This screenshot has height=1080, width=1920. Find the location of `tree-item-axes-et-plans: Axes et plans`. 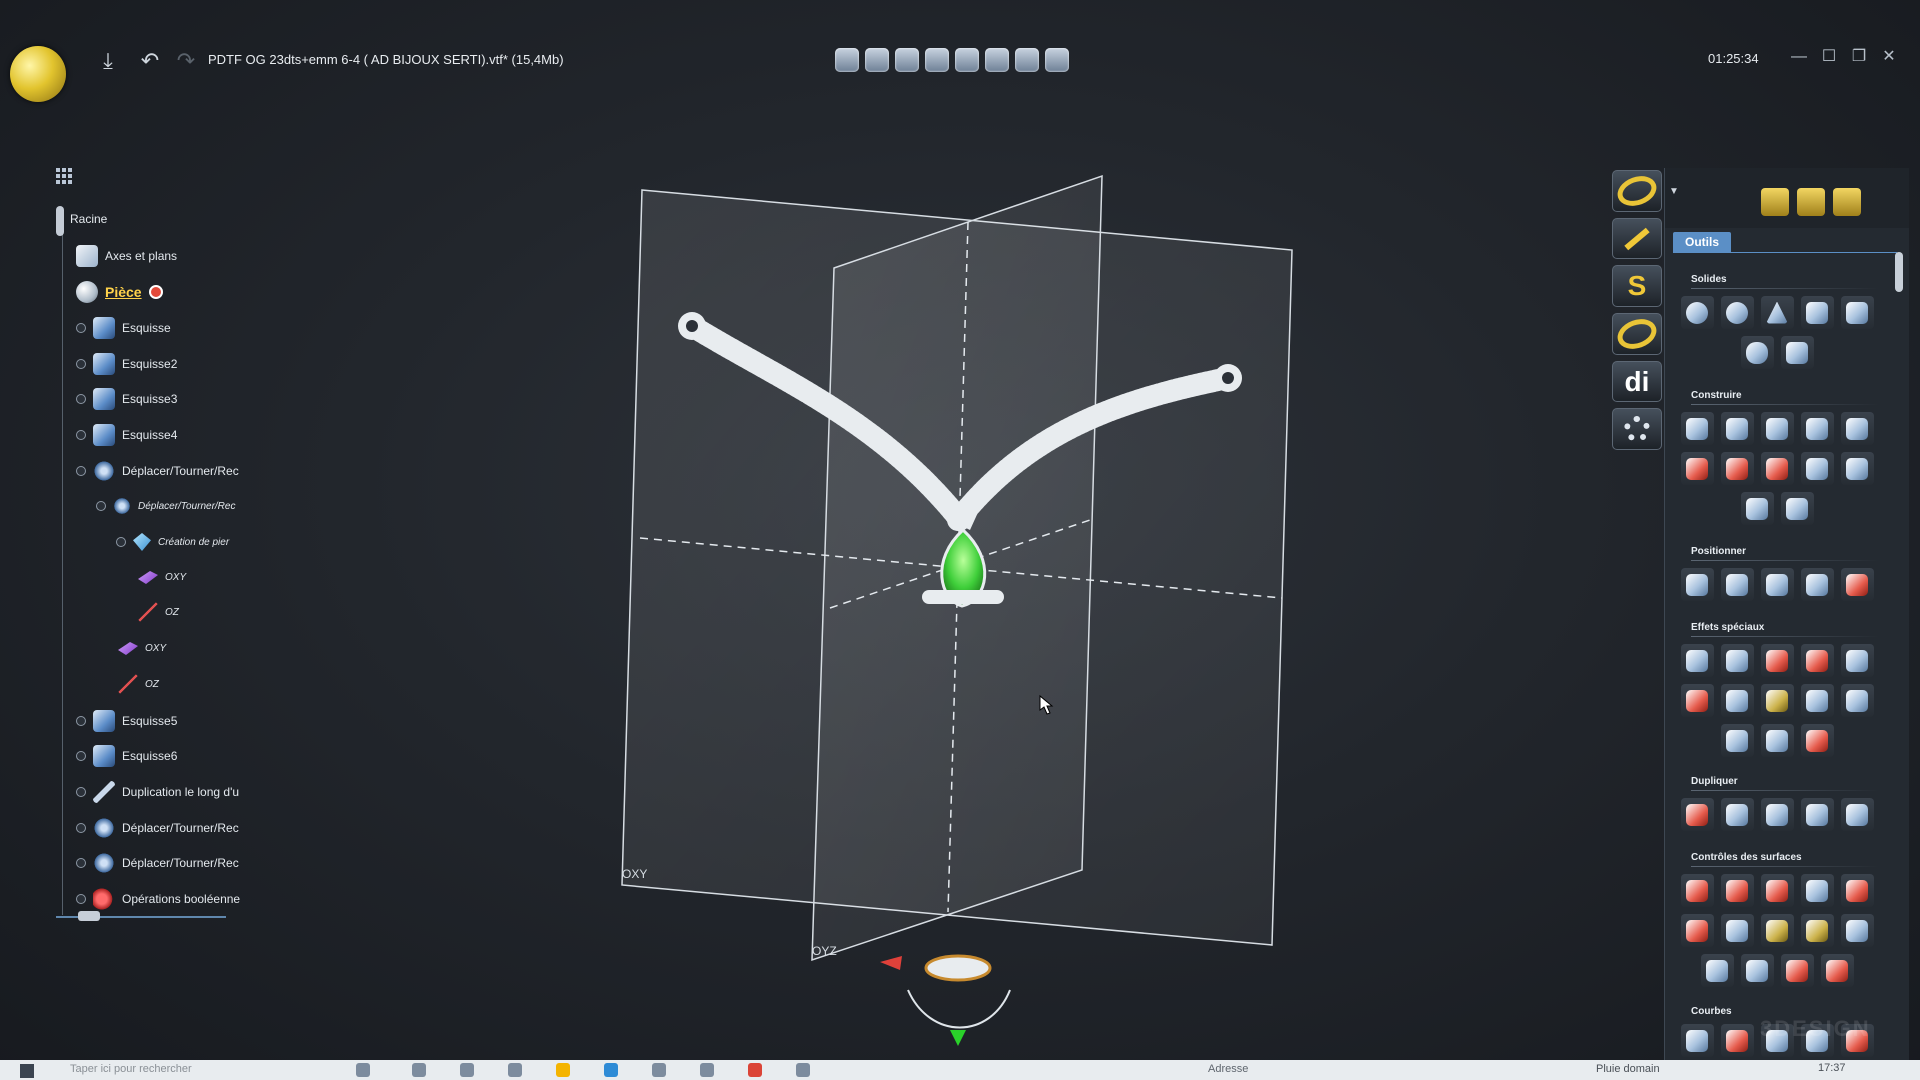

tree-item-axes-et-plans: Axes et plans is located at coordinates (126, 256).